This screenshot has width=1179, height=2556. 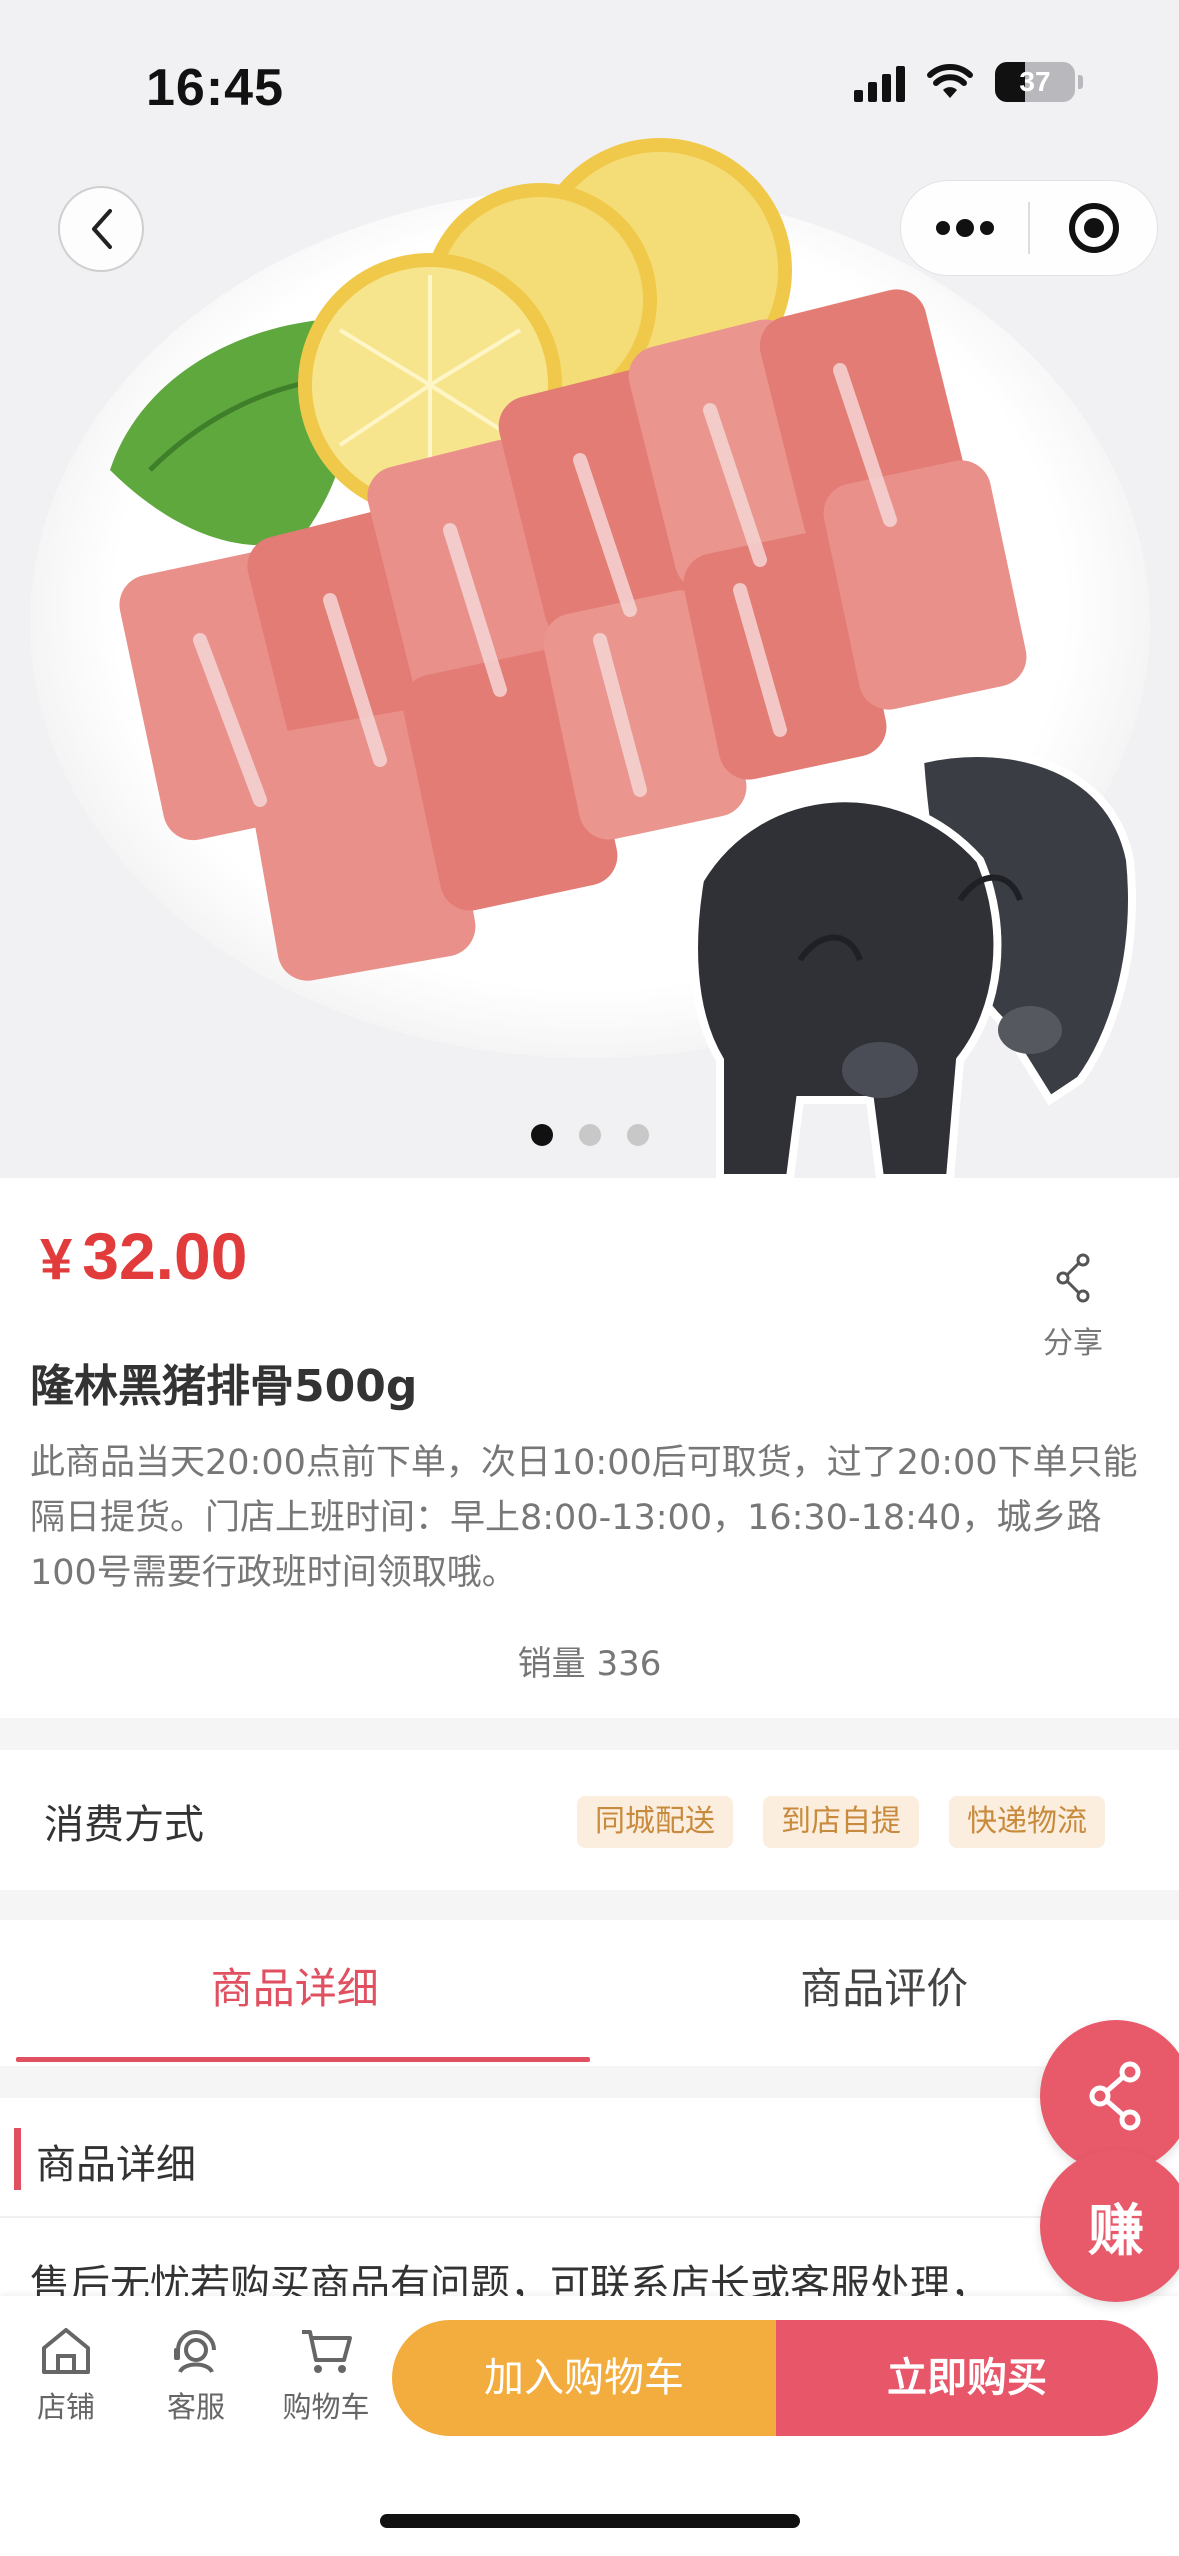 I want to click on status-bar: 16:45 37, so click(x=589, y=75).